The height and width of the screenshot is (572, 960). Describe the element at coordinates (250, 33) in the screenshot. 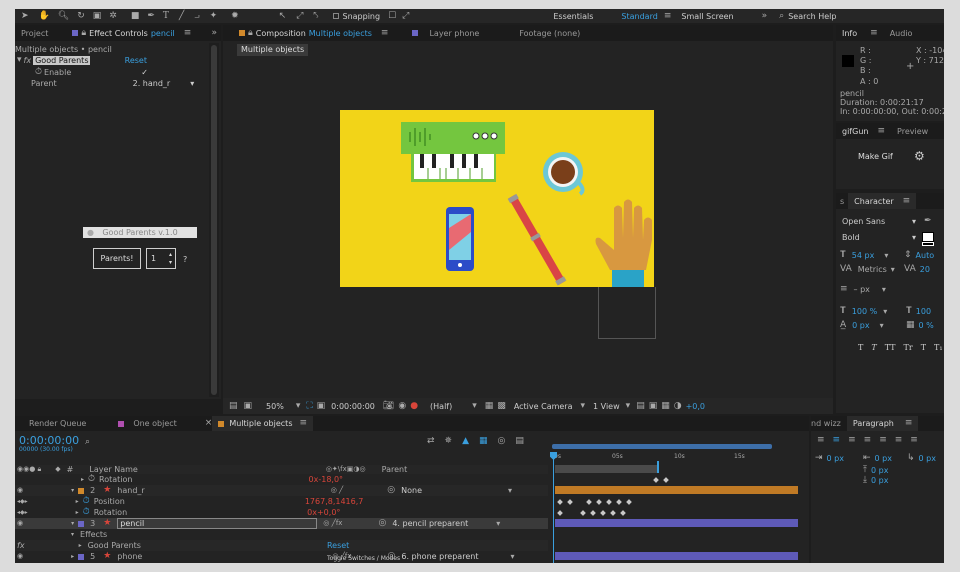

I see `lock-icon: 🔒︎` at that location.